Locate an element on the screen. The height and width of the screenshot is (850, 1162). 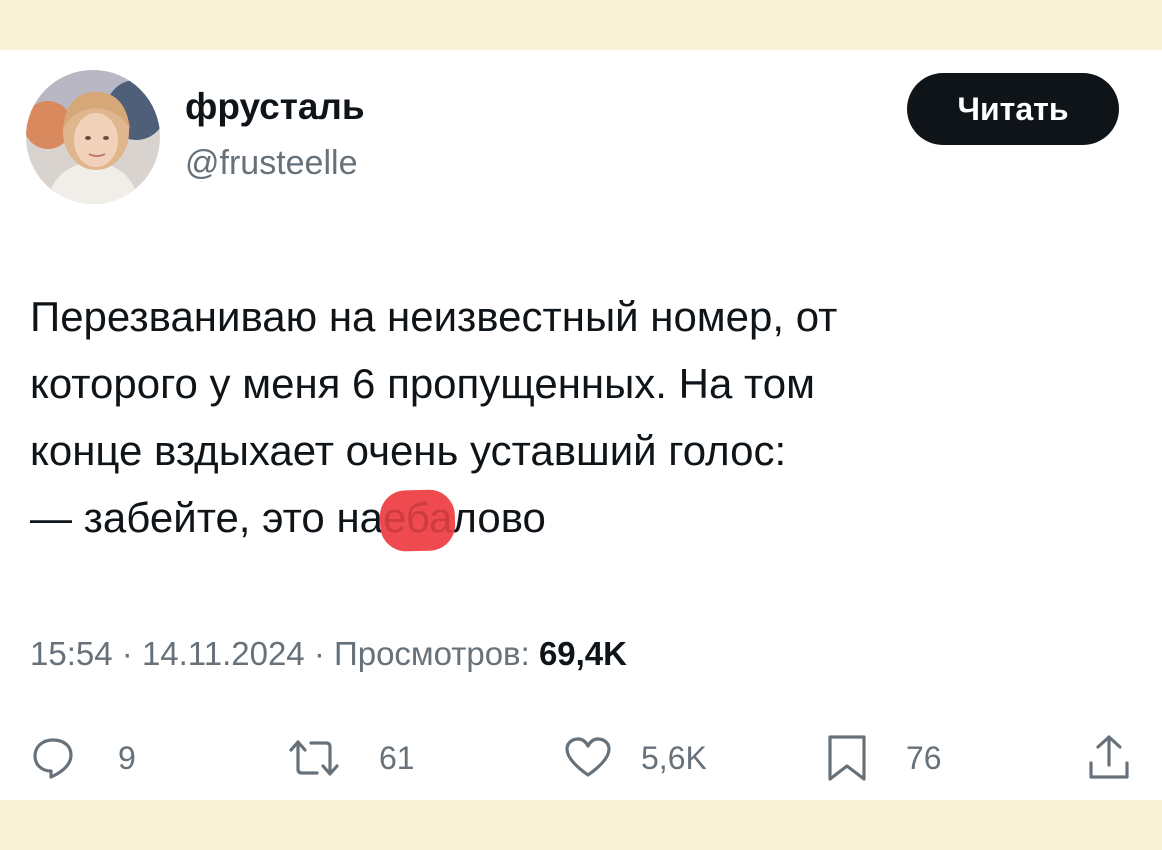
avatar is located at coordinates (93, 137).